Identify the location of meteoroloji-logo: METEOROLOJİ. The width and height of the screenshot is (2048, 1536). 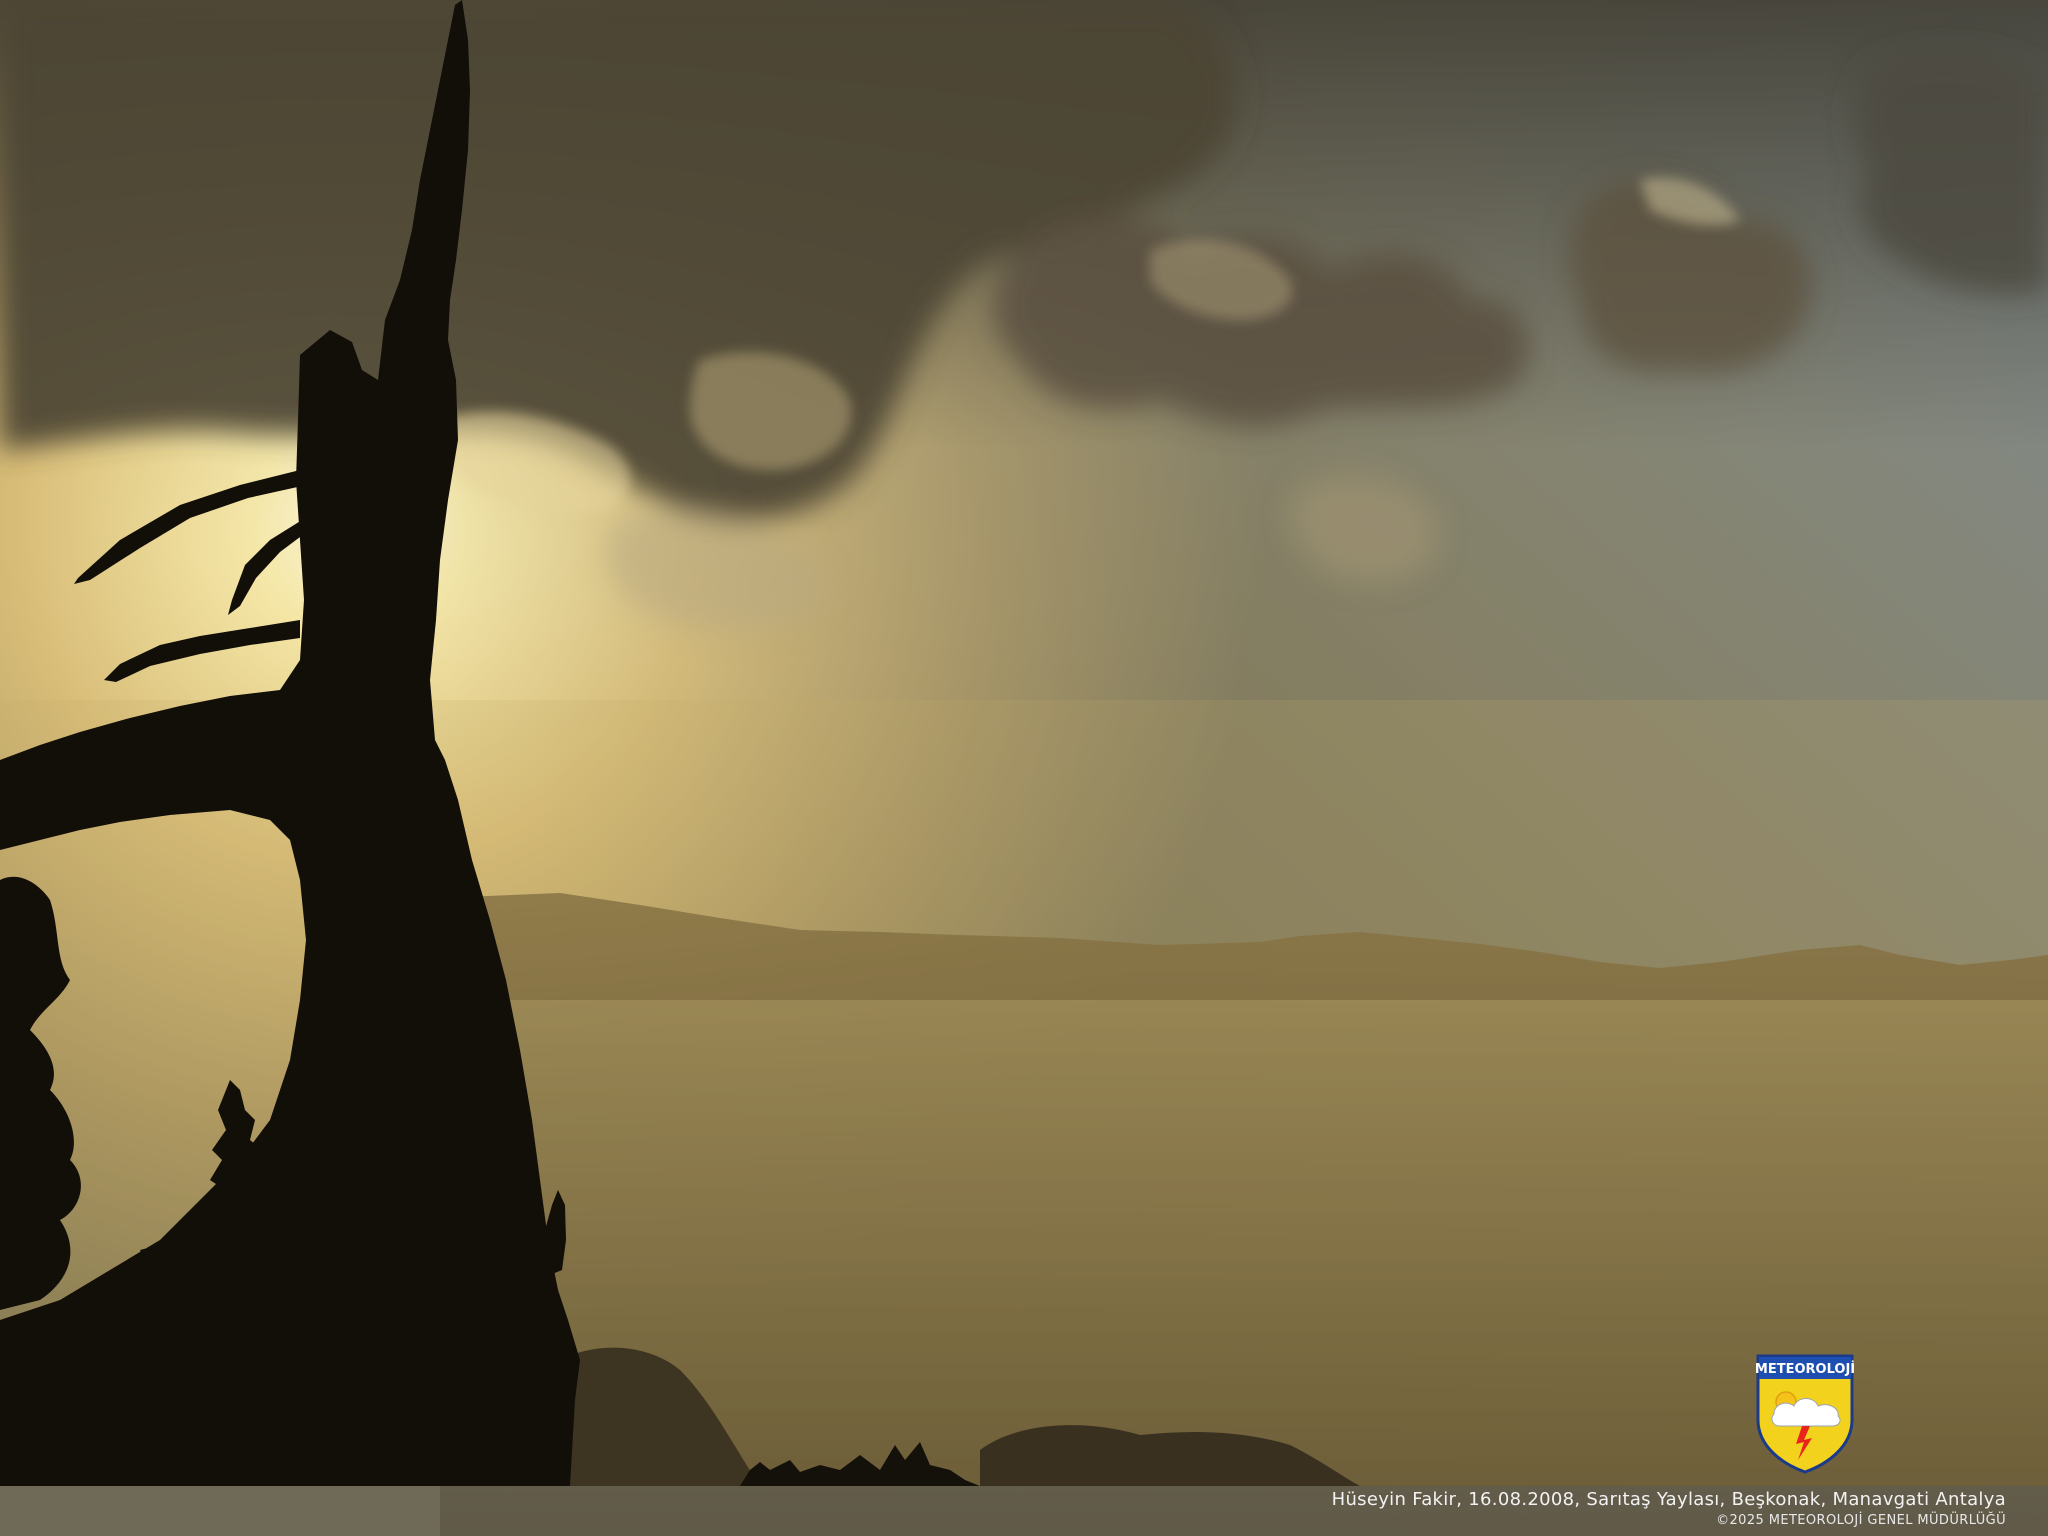
(1805, 1414).